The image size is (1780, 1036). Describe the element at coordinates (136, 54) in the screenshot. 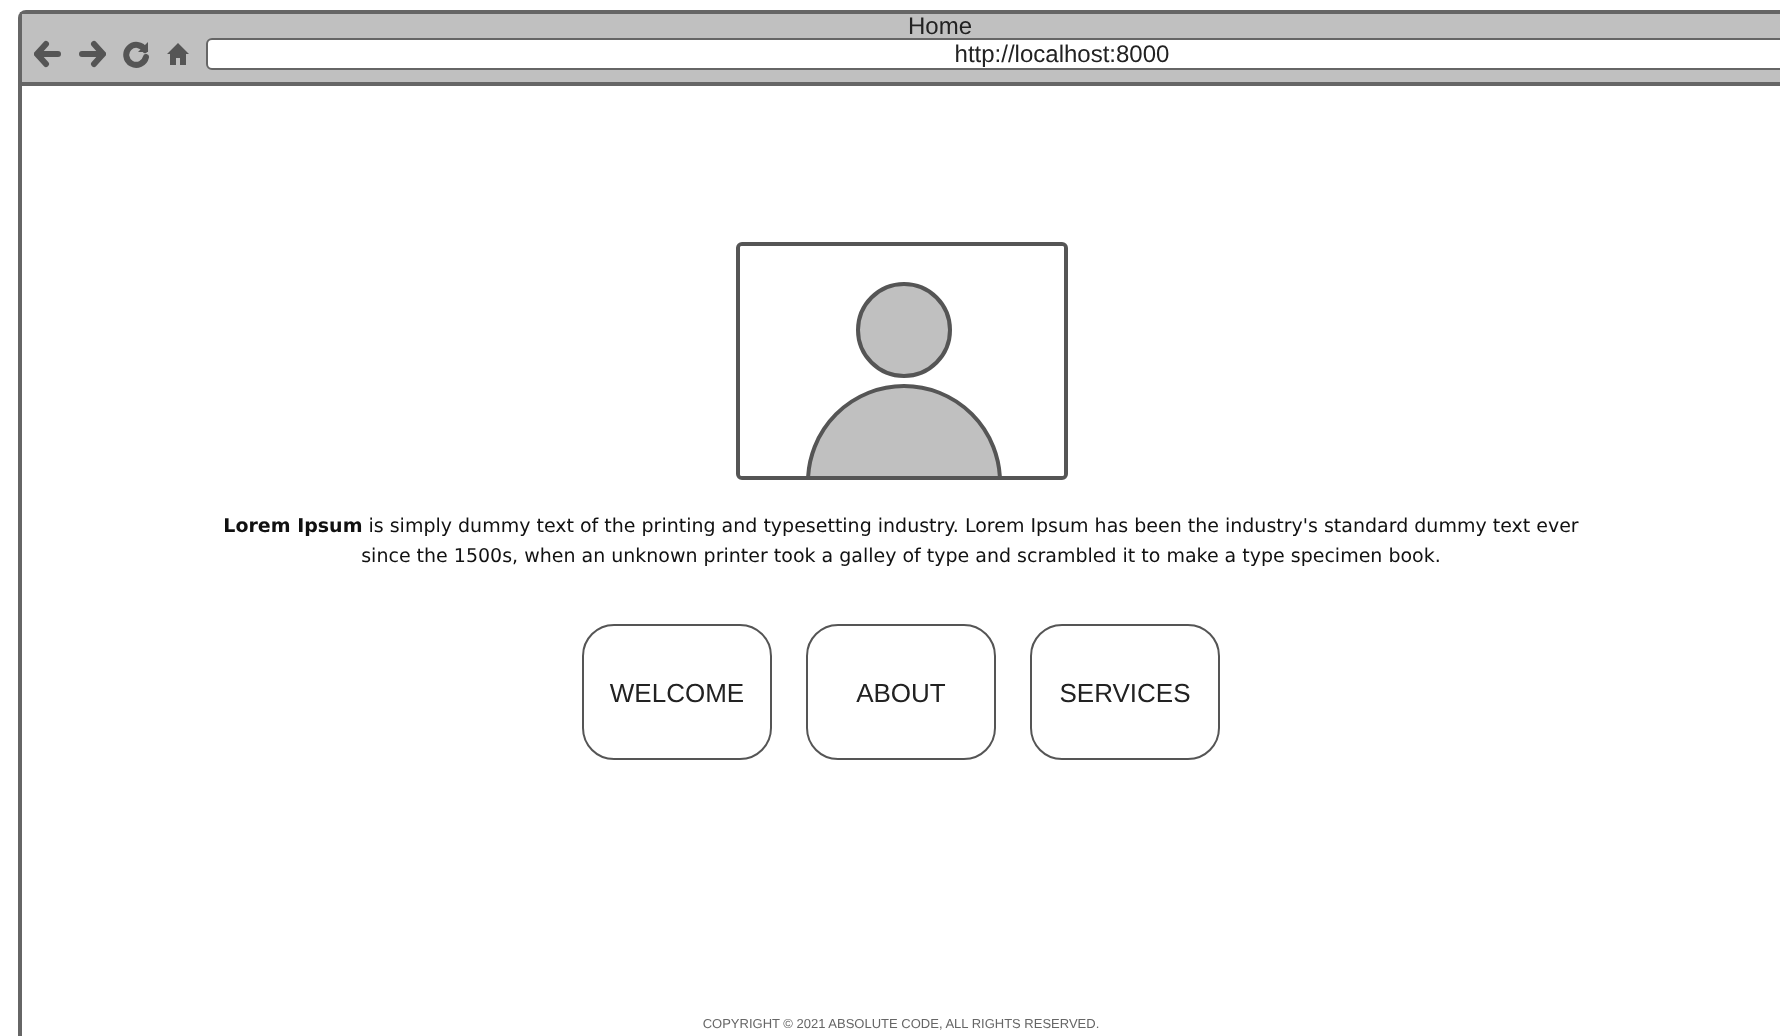

I see `reload-icon` at that location.